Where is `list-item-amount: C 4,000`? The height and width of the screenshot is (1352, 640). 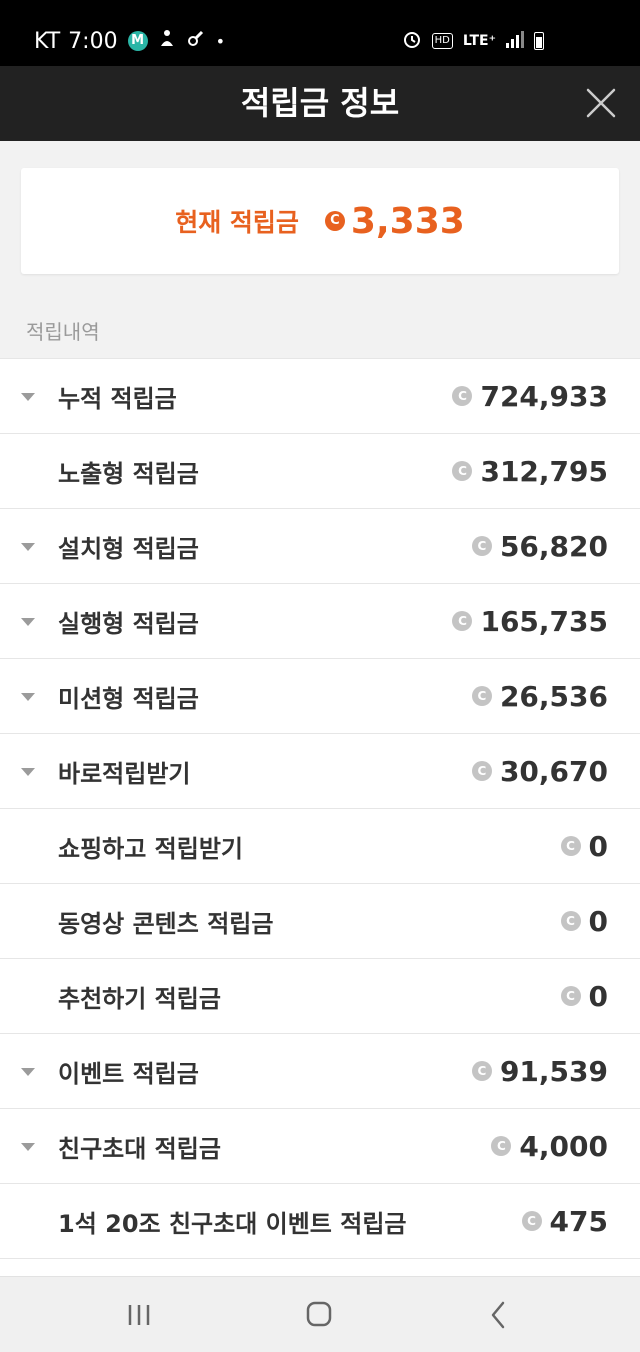
list-item-amount: C 4,000 is located at coordinates (549, 1146).